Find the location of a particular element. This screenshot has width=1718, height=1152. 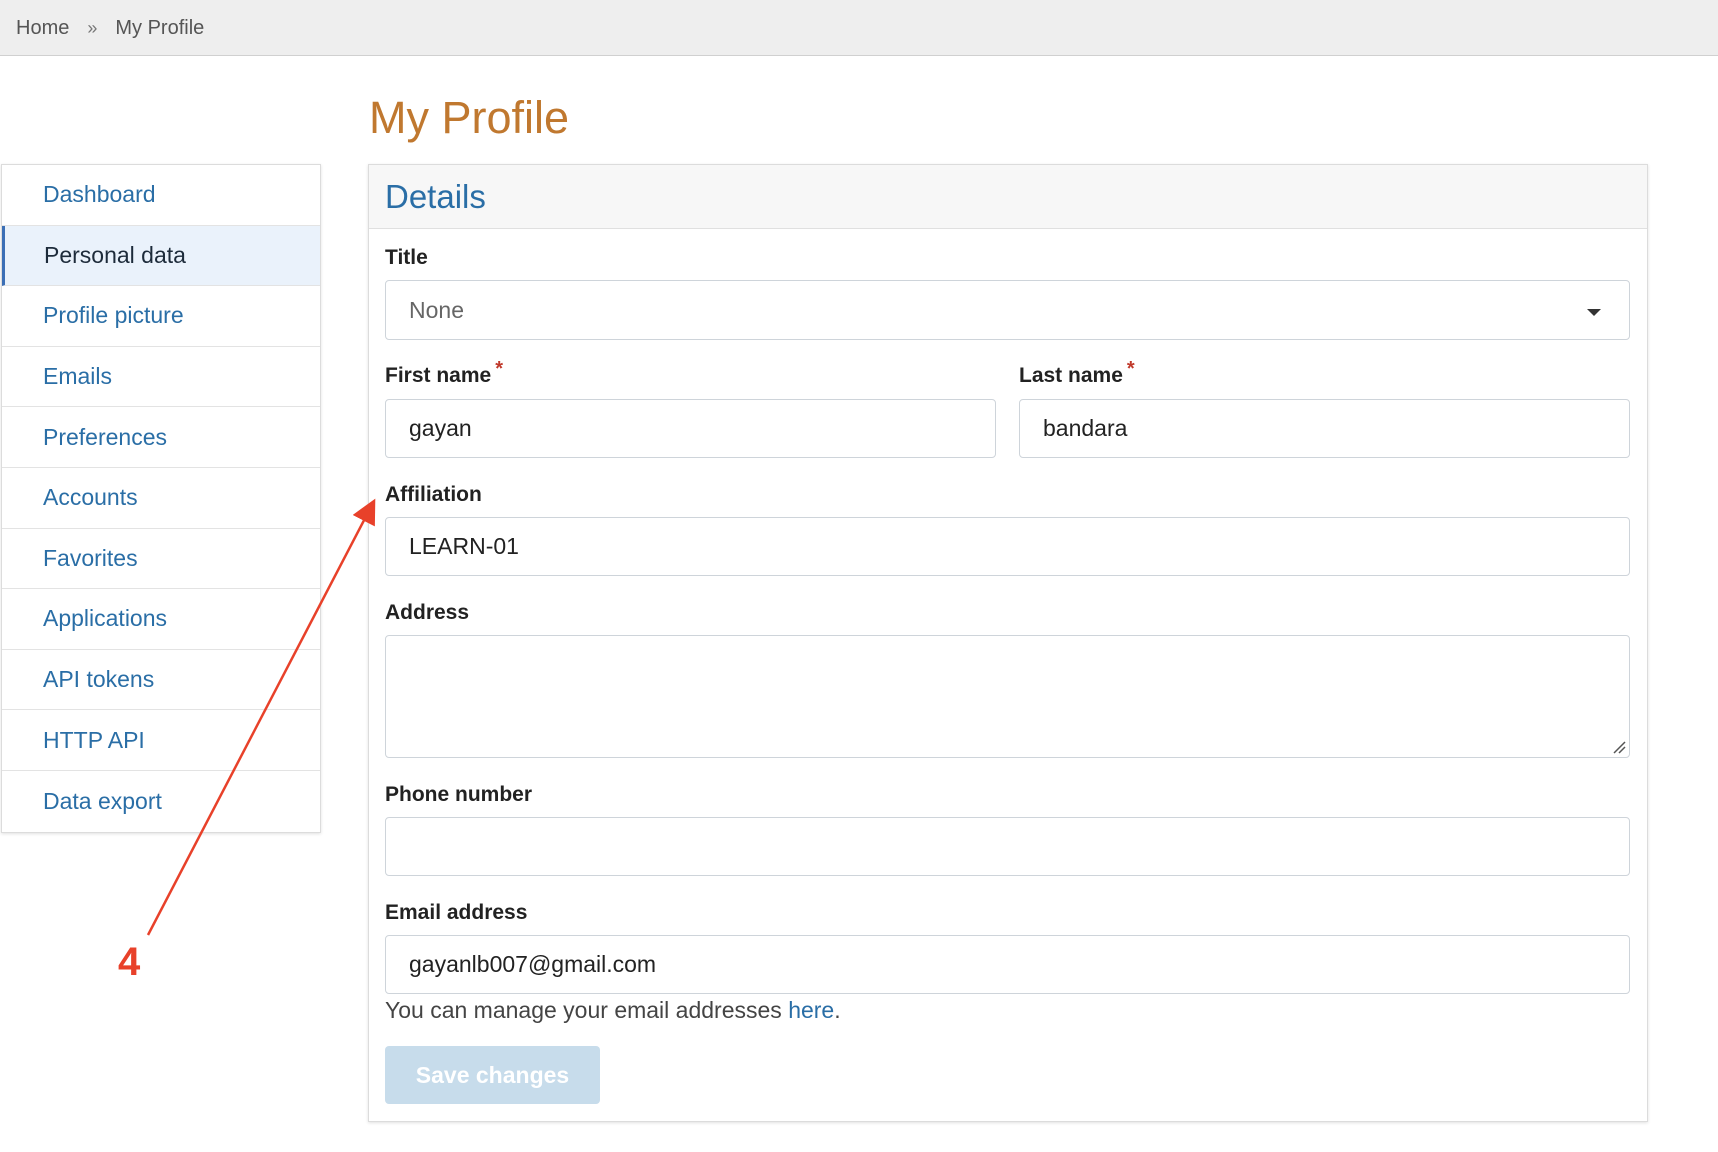

sidebar-item-favorites: Favorites is located at coordinates (161, 559).